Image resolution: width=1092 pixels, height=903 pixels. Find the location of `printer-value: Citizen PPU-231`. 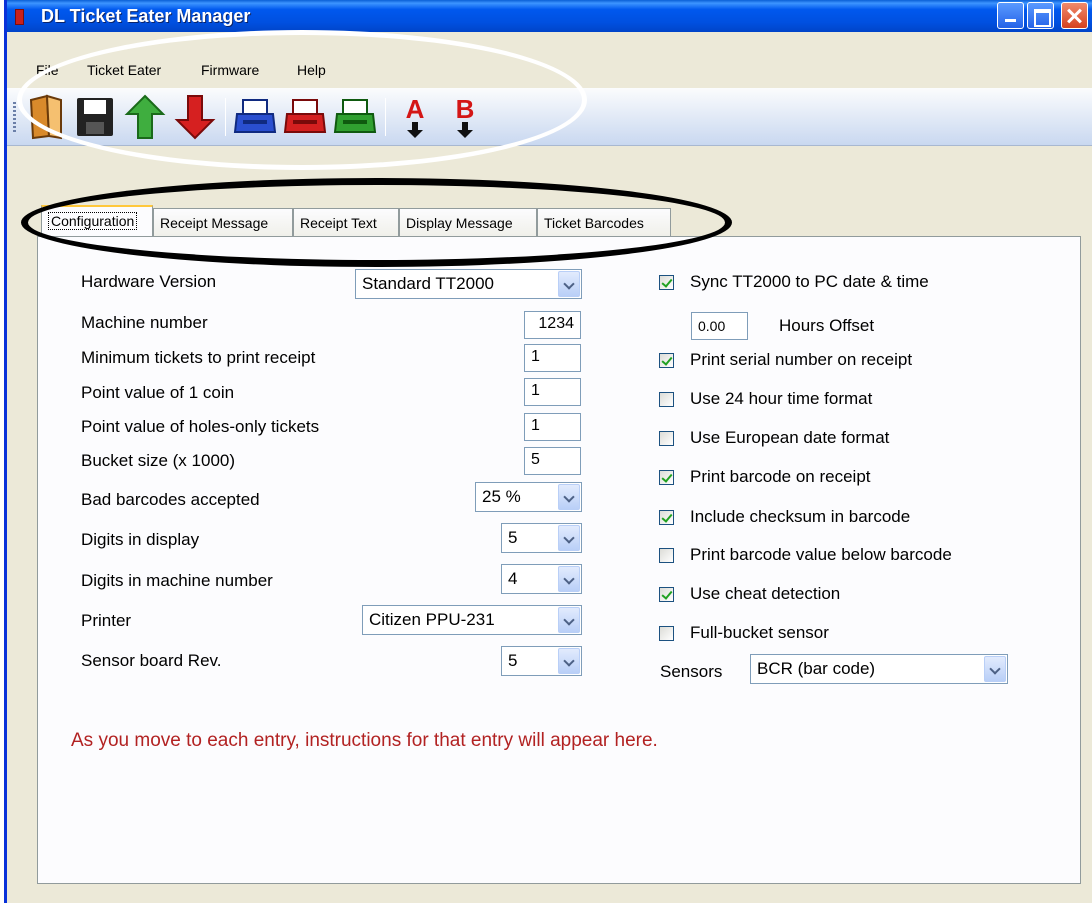

printer-value: Citizen PPU-231 is located at coordinates (432, 619).